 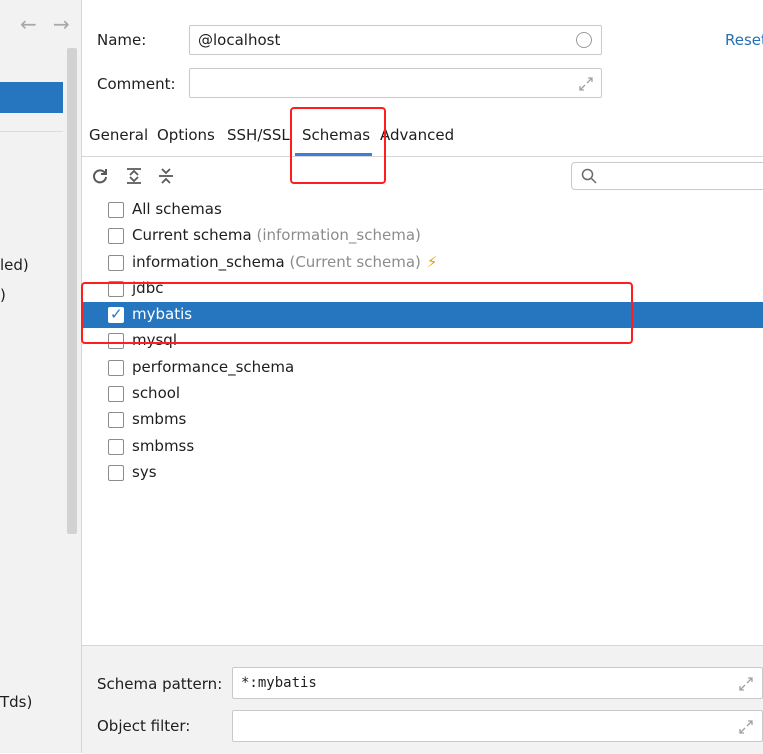 I want to click on schema-hint: (information_schema), so click(x=338, y=235).